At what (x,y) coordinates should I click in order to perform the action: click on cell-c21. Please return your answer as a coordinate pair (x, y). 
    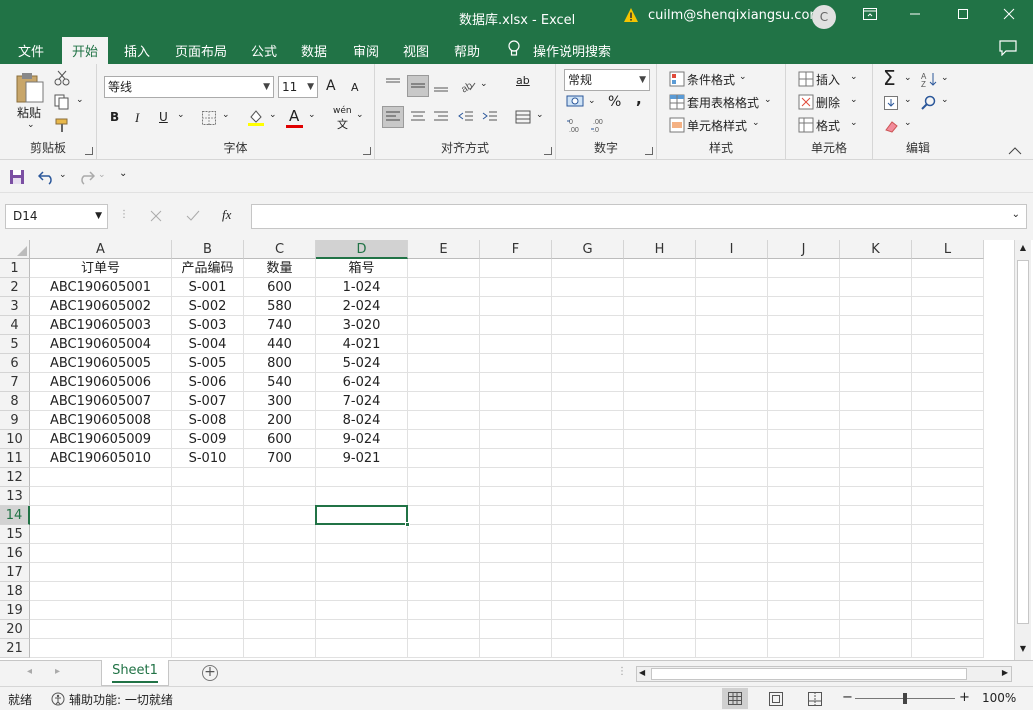
    Looking at the image, I should click on (280, 648).